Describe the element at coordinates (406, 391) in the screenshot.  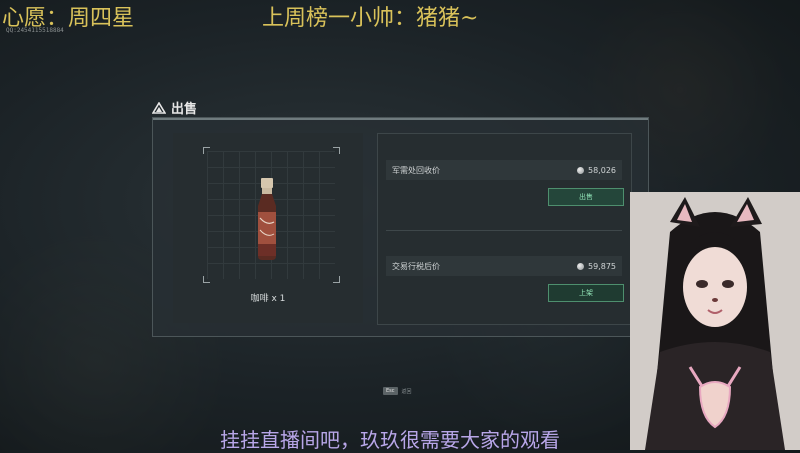
I see `esc-label: 返回` at that location.